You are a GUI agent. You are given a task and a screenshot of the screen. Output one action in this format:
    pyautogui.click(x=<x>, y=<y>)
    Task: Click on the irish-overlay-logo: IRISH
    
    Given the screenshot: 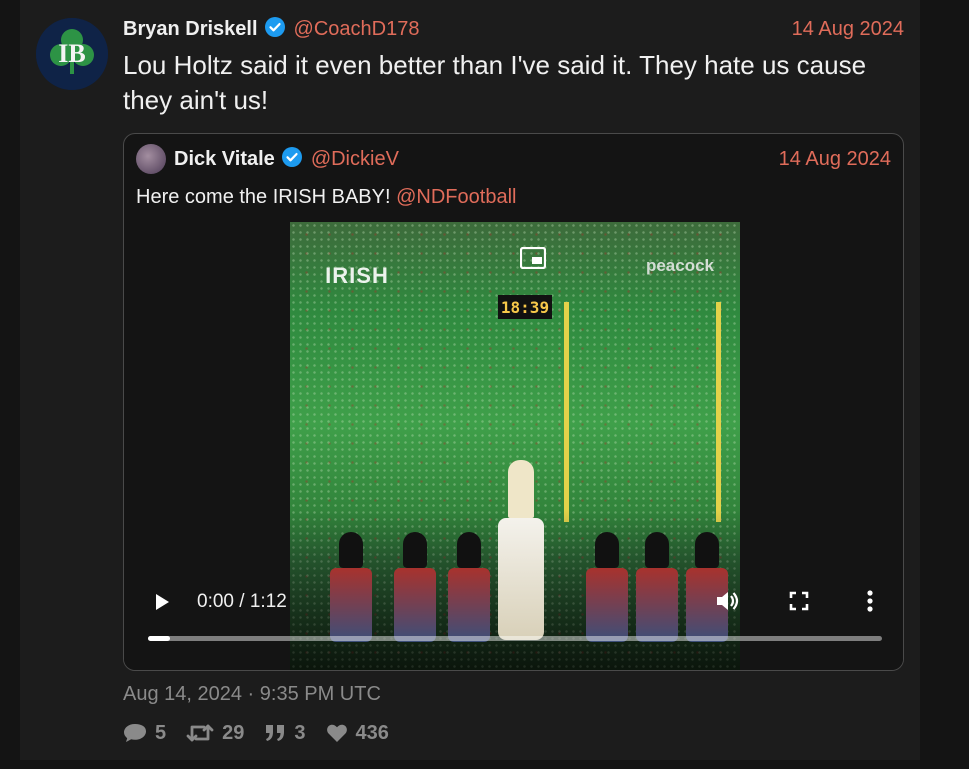 What is the action you would take?
    pyautogui.click(x=357, y=275)
    